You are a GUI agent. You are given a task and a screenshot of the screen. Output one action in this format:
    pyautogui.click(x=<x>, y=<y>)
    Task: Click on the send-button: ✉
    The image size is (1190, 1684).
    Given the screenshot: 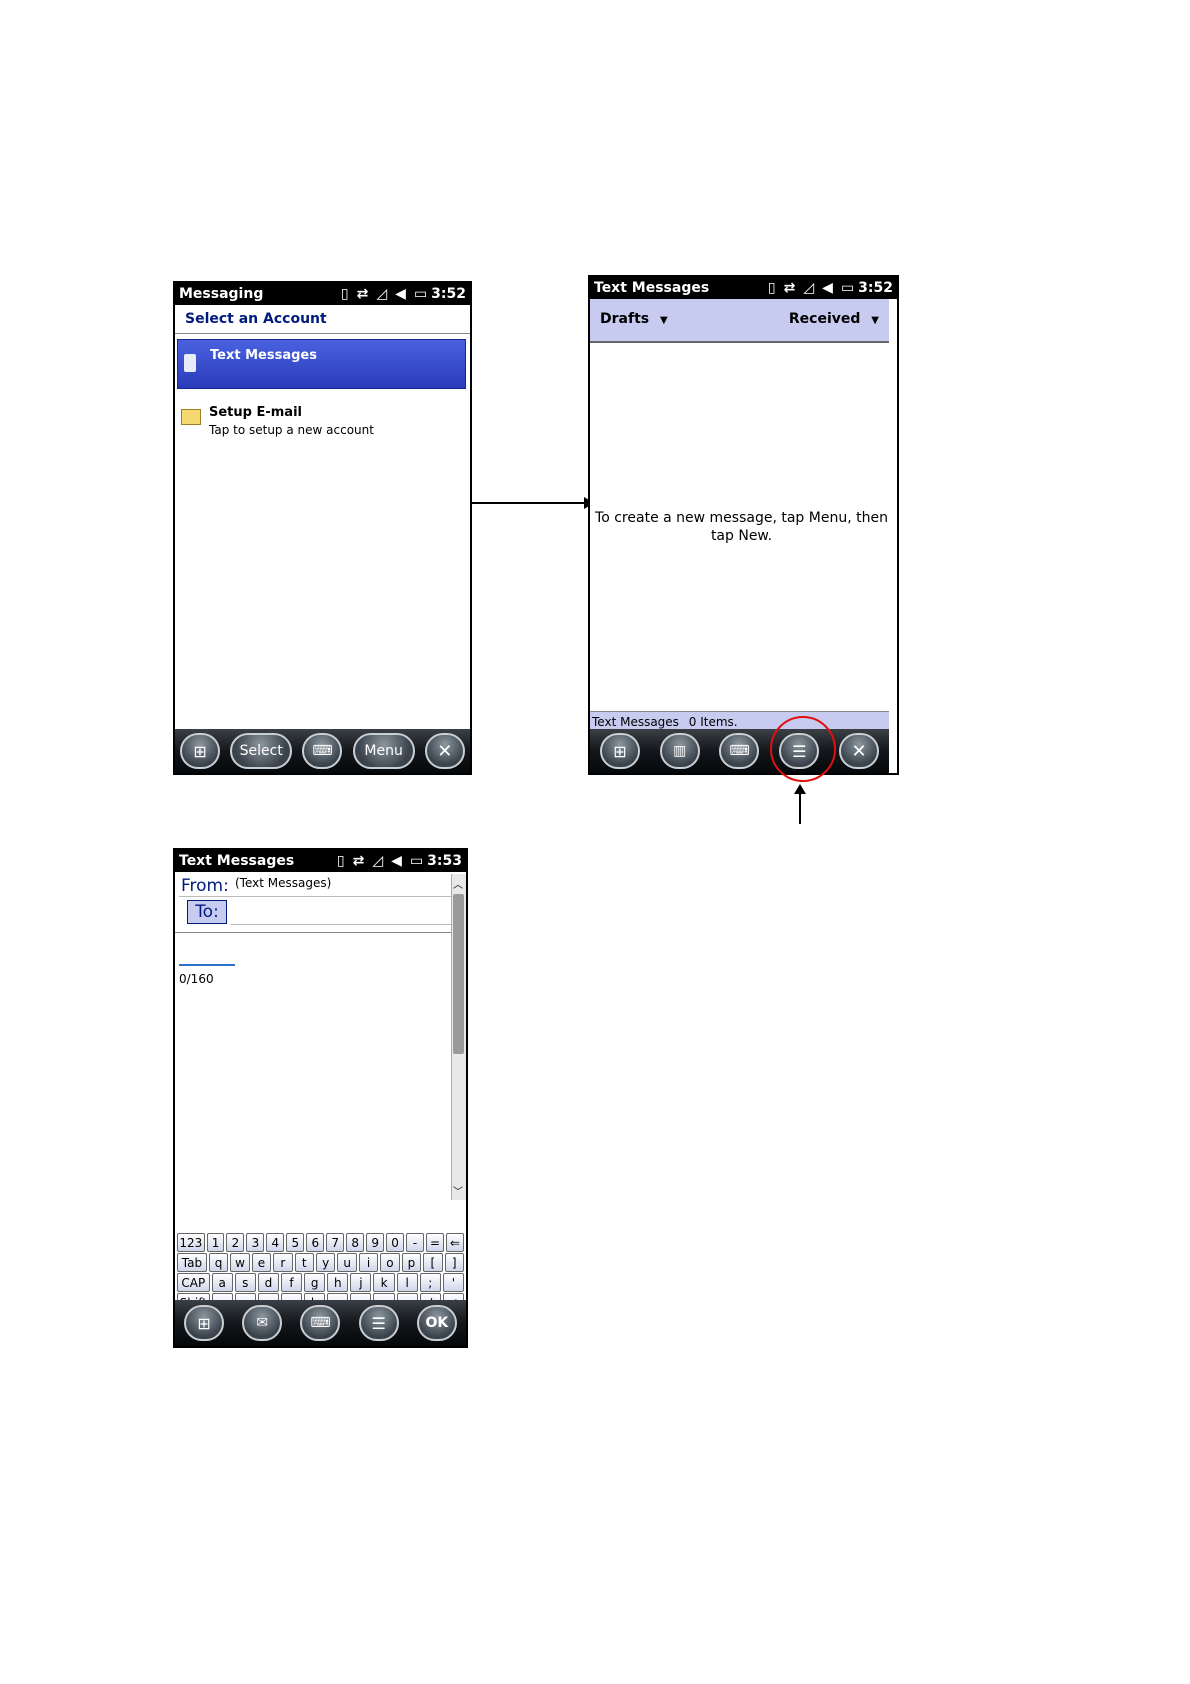 What is the action you would take?
    pyautogui.click(x=262, y=1323)
    